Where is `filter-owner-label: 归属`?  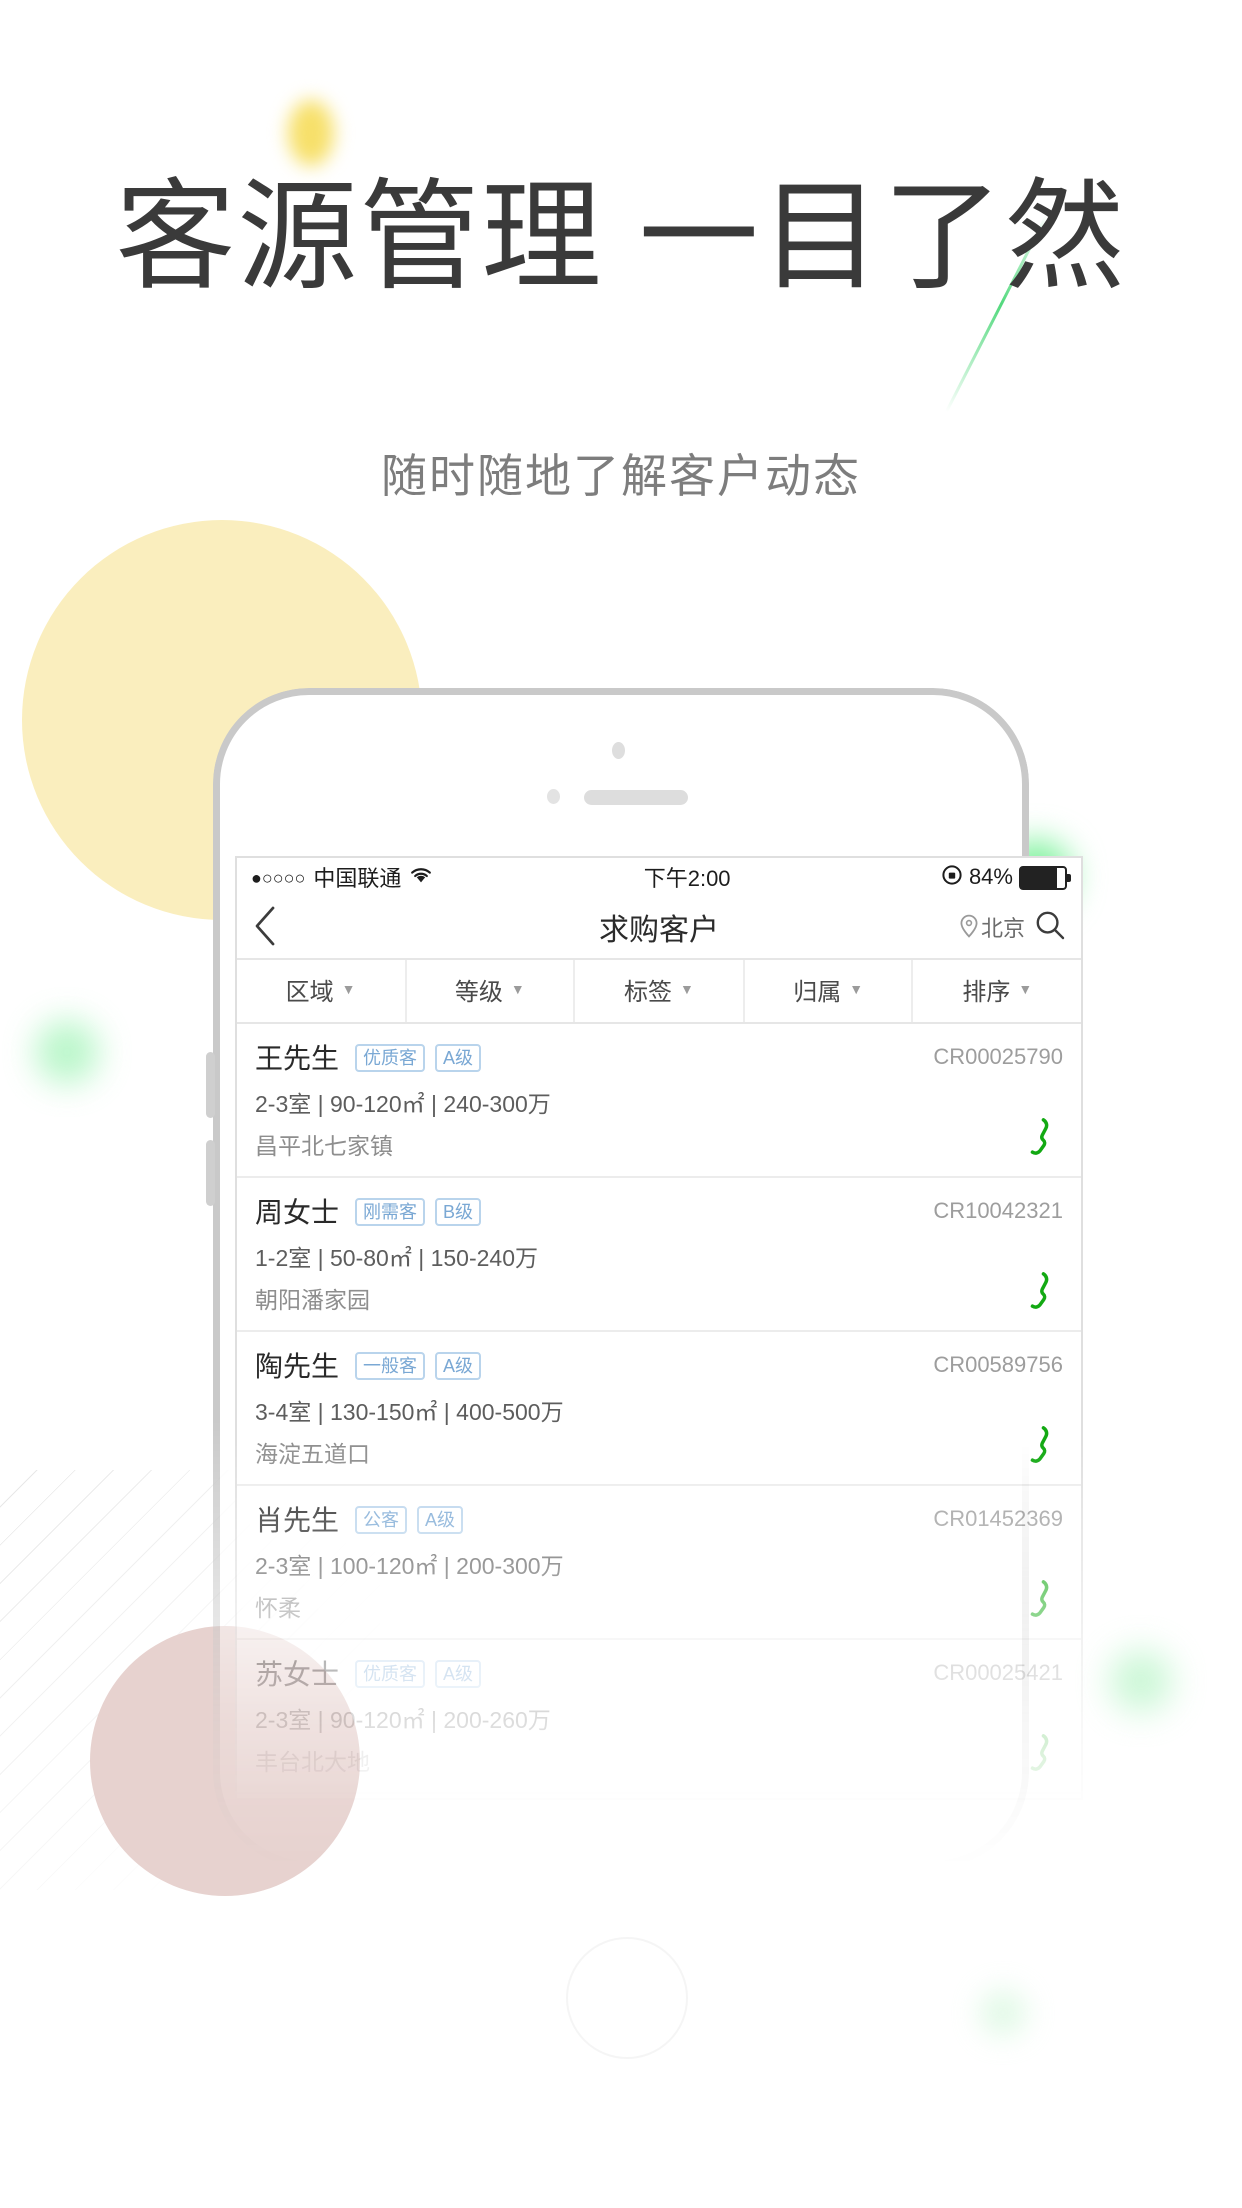
filter-owner-label: 归属 is located at coordinates (817, 992).